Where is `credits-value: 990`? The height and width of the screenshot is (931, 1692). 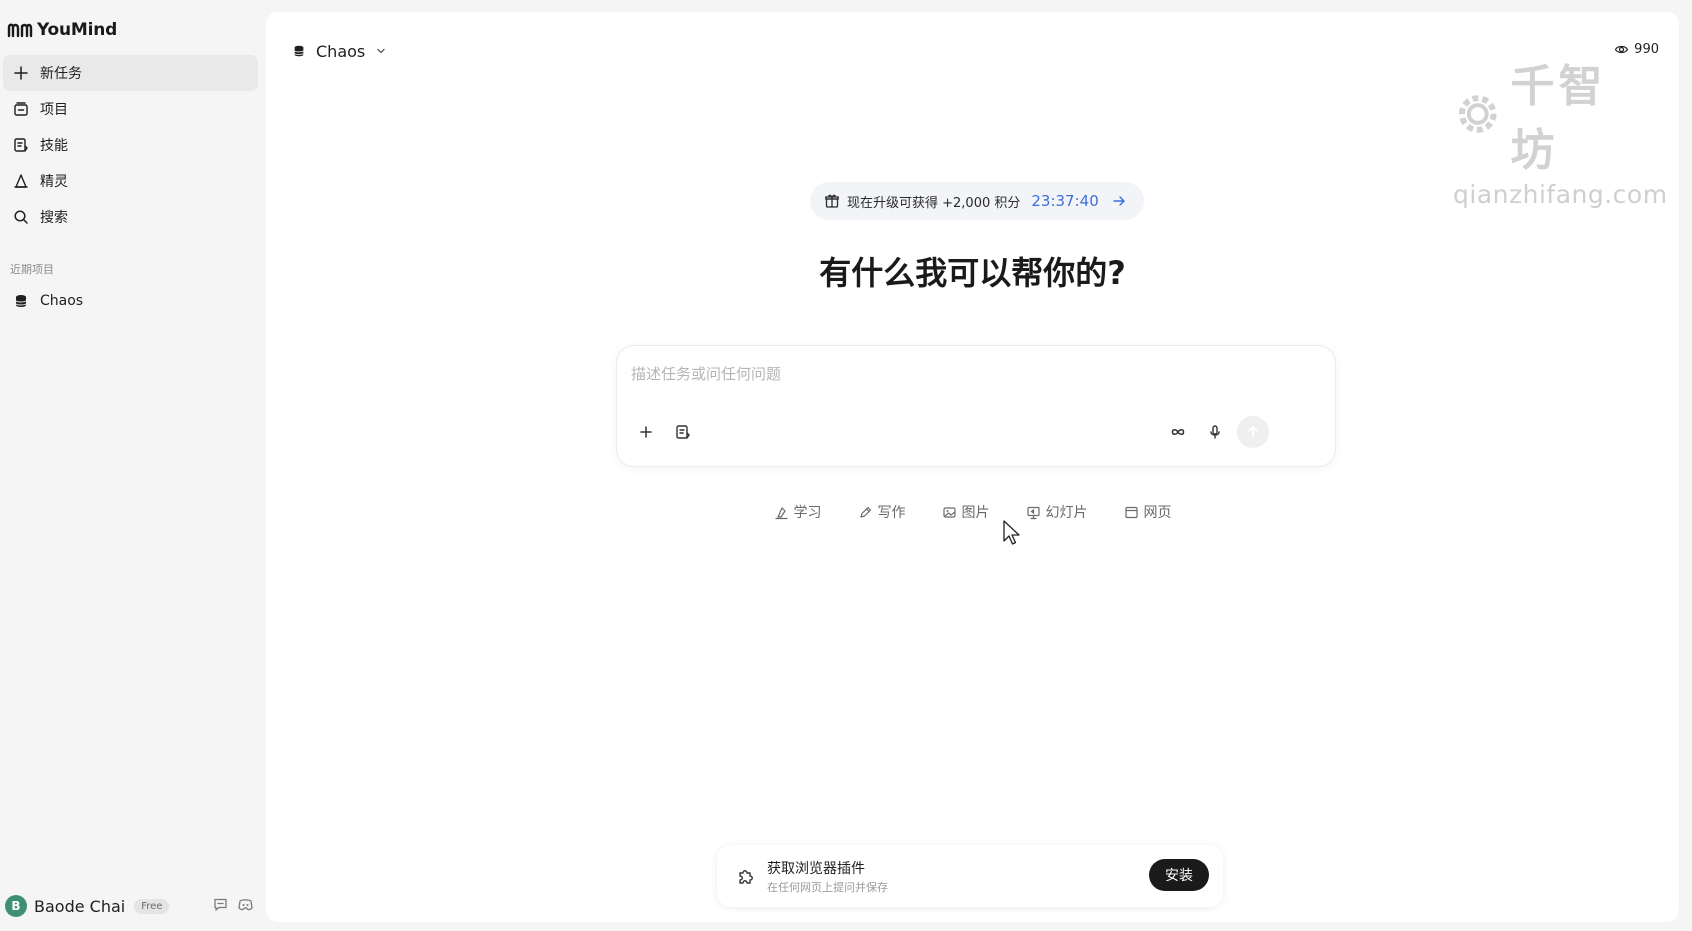
credits-value: 990 is located at coordinates (1646, 49).